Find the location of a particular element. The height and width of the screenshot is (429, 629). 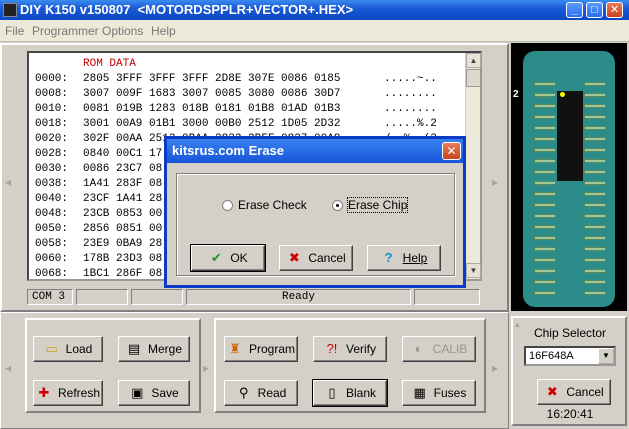

menu-bar: File Programmer Options Help is located at coordinates (314, 31).